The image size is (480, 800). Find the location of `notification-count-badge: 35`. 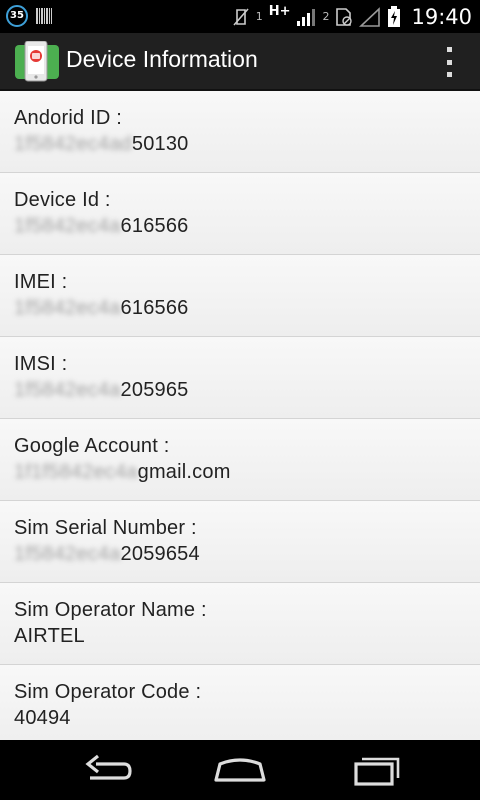

notification-count-badge: 35 is located at coordinates (17, 16).